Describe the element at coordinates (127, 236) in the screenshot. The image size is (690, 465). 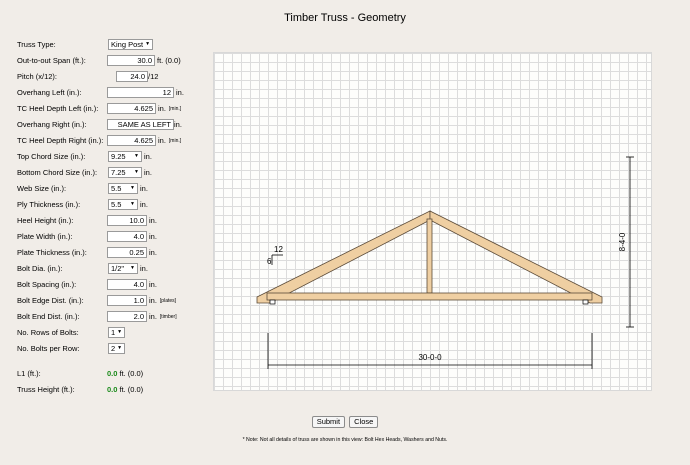
I see `plate-width-input: 4.0` at that location.